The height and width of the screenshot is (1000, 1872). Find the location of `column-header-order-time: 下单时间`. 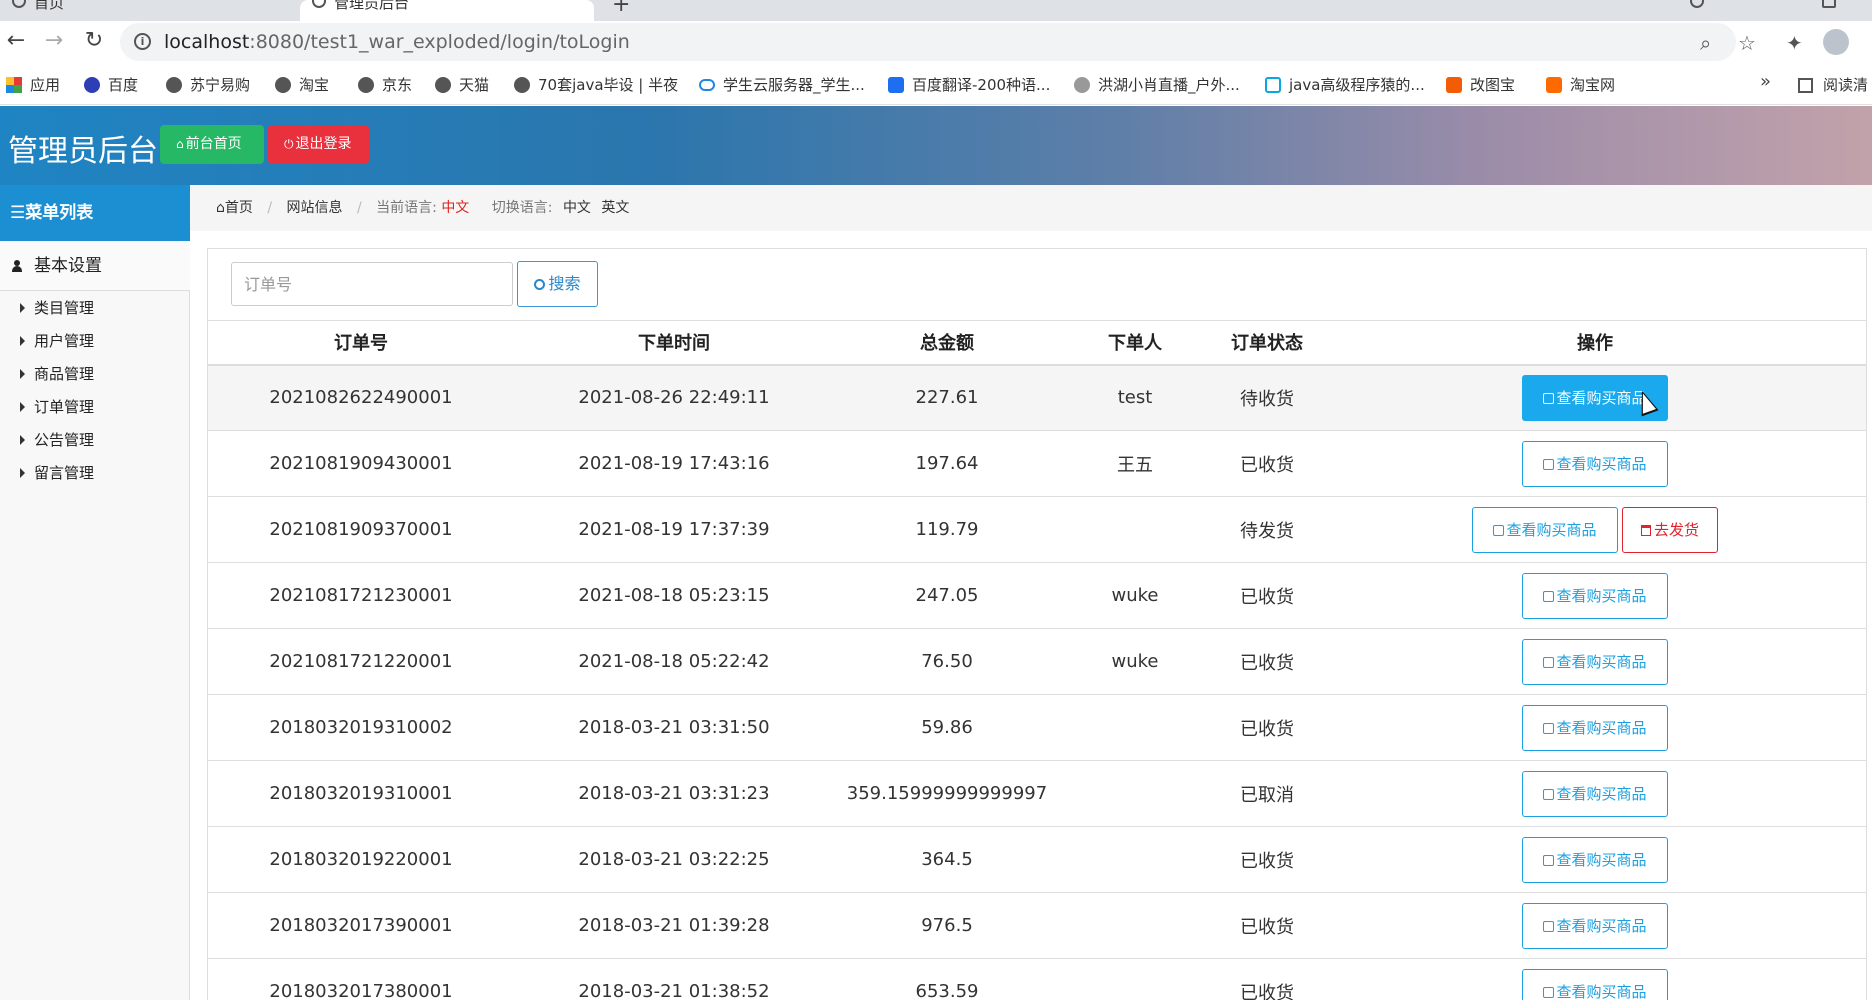

column-header-order-time: 下单时间 is located at coordinates (674, 343).